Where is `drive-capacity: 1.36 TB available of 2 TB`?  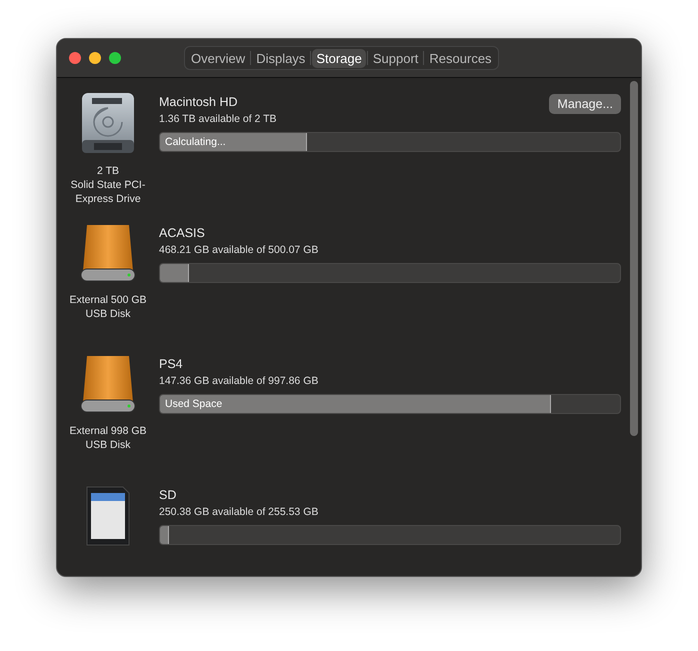 drive-capacity: 1.36 TB available of 2 TB is located at coordinates (218, 119).